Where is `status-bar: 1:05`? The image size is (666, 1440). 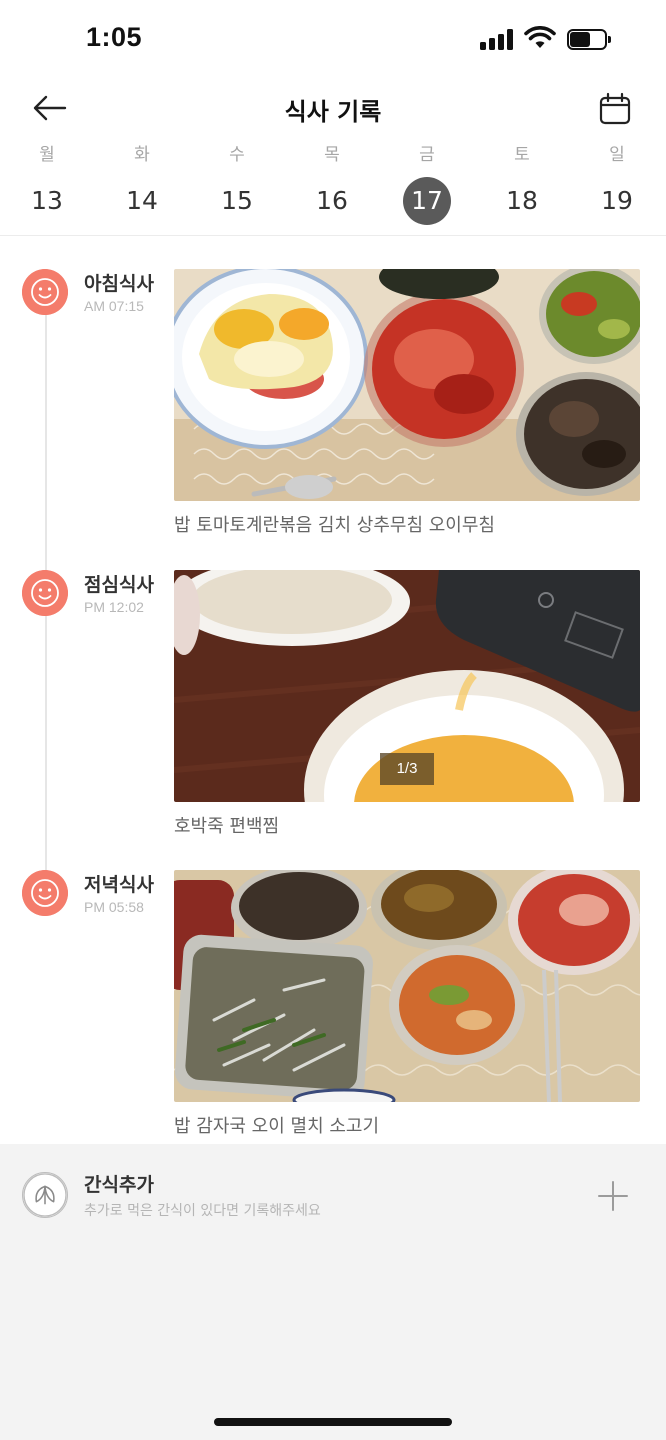 status-bar: 1:05 is located at coordinates (333, 40).